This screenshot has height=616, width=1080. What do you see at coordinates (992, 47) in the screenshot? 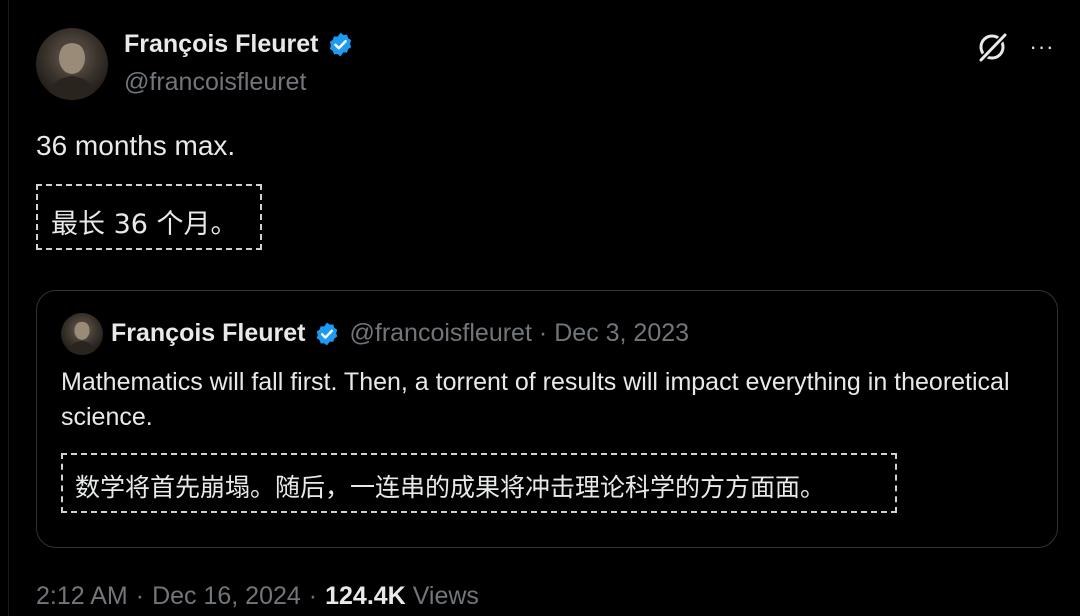
I see `grok-icon` at bounding box center [992, 47].